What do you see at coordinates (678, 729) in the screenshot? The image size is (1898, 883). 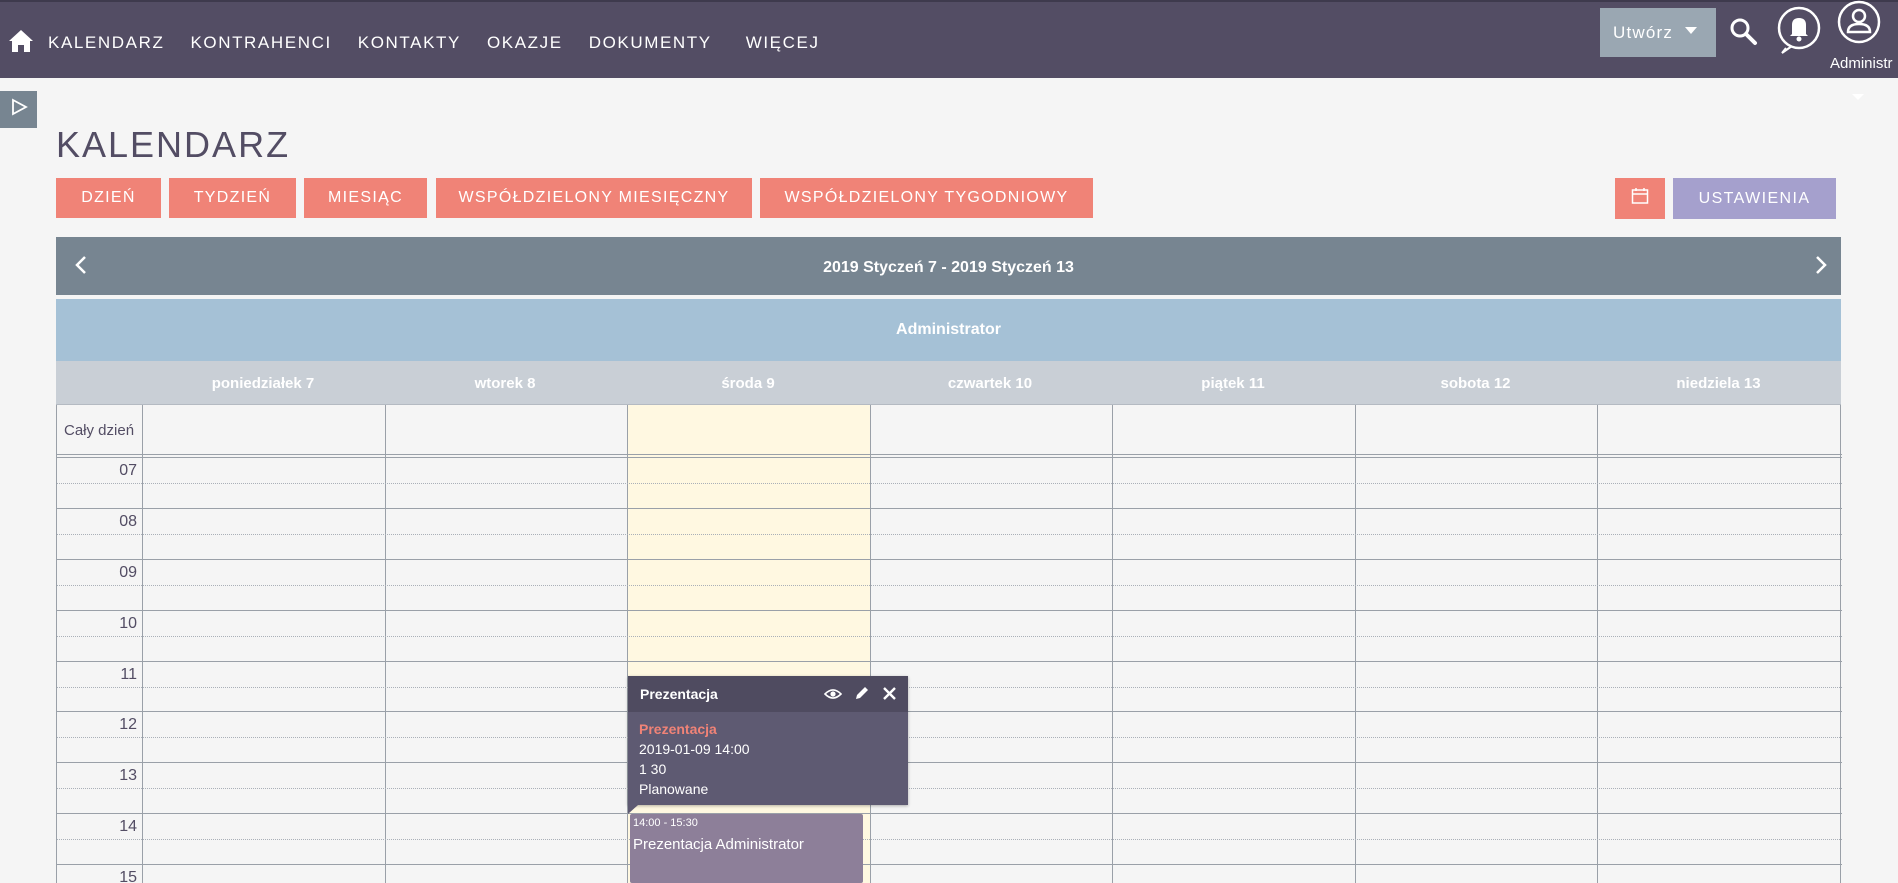 I see `event-detail-link: Prezentacja` at bounding box center [678, 729].